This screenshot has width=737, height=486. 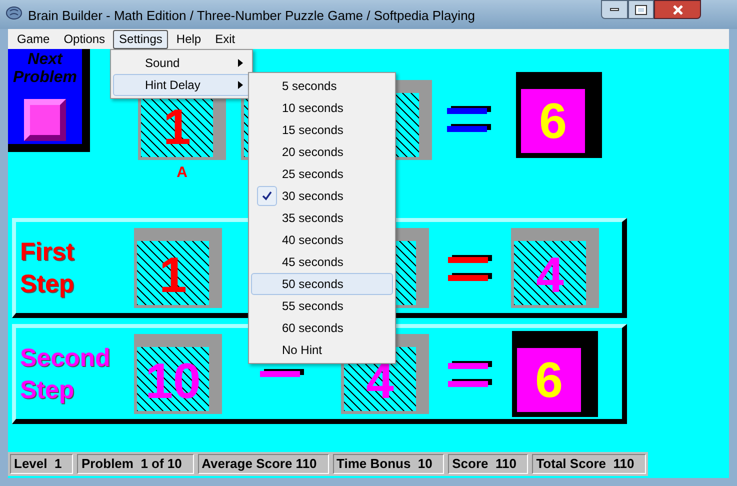 What do you see at coordinates (181, 63) in the screenshot?
I see `menu-entry: Sound` at bounding box center [181, 63].